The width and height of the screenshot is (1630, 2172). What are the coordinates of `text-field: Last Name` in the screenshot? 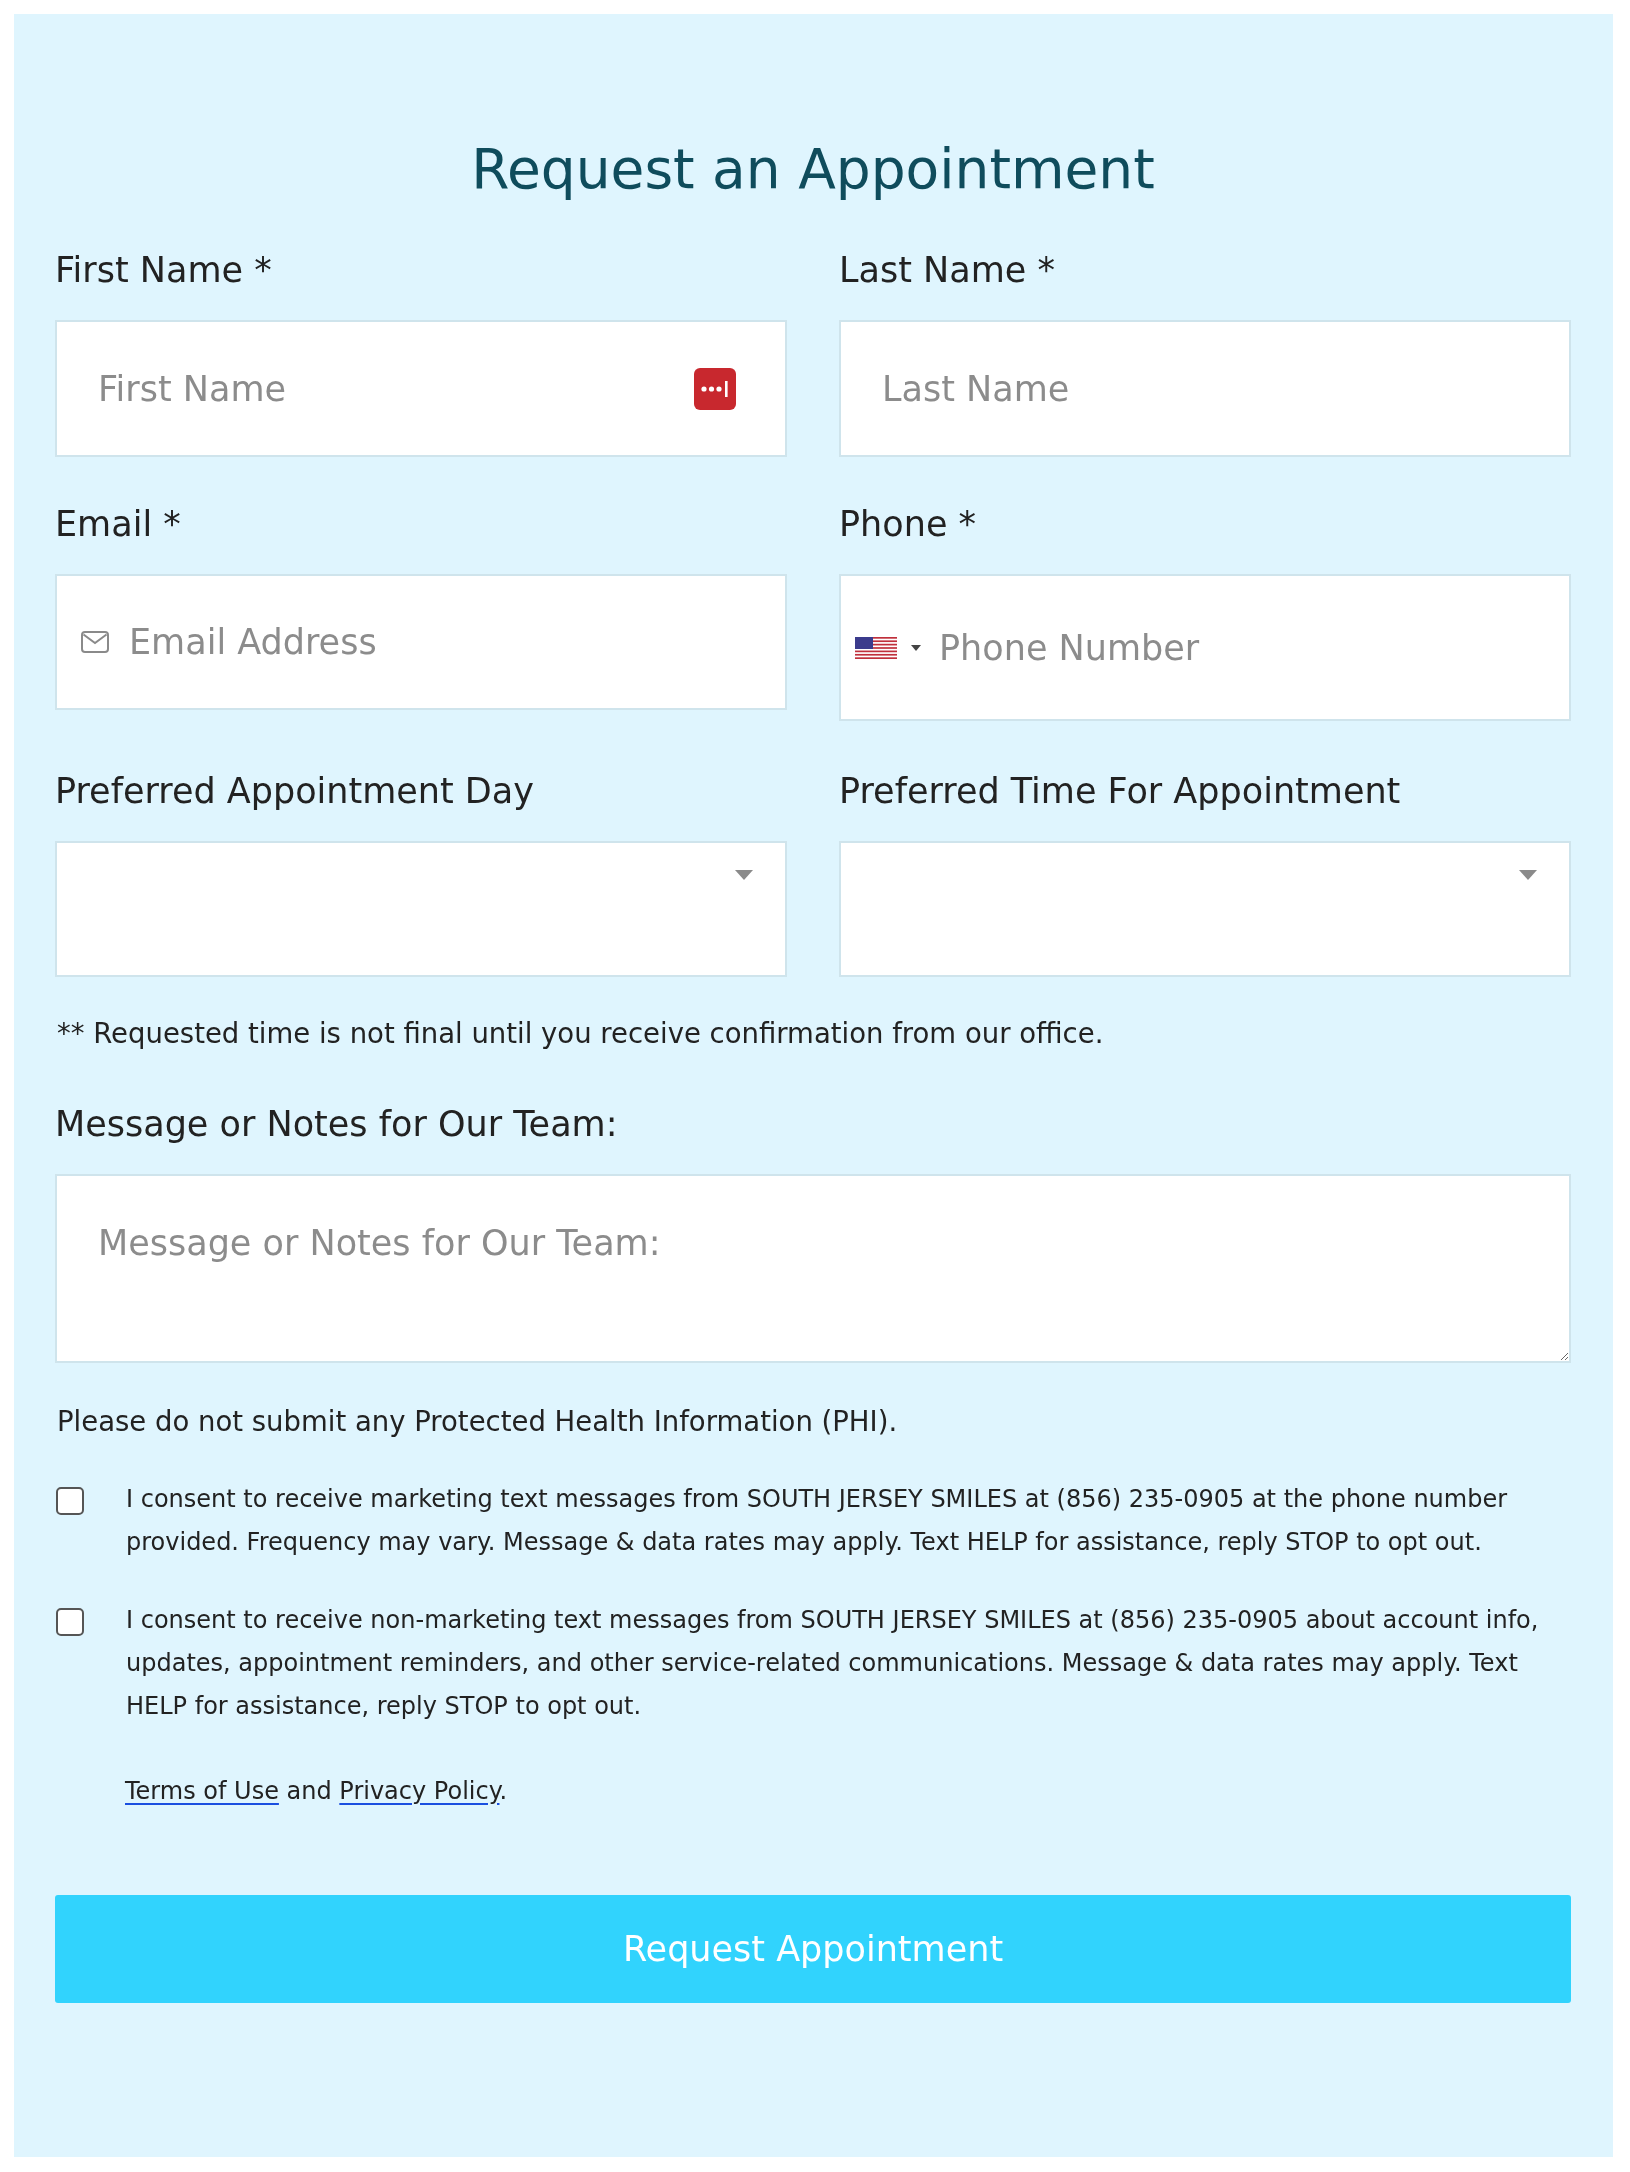 It's located at (1205, 388).